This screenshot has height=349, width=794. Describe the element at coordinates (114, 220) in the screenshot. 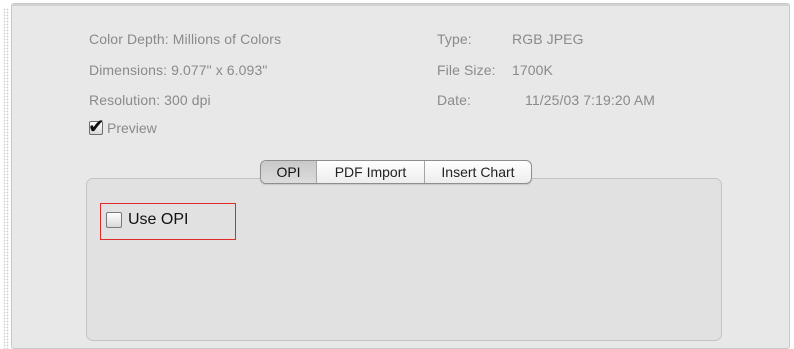

I see `use-opi-checkbox` at that location.